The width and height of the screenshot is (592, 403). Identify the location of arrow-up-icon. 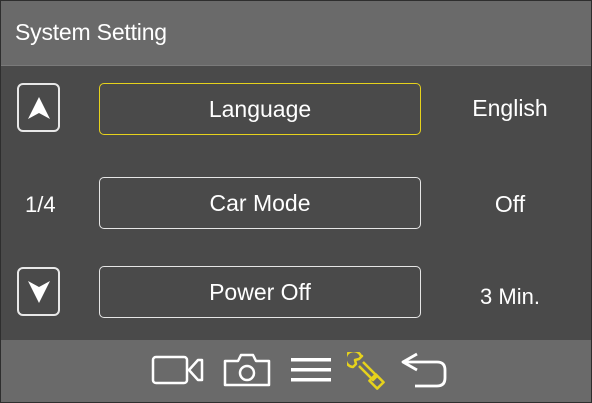
(39, 108).